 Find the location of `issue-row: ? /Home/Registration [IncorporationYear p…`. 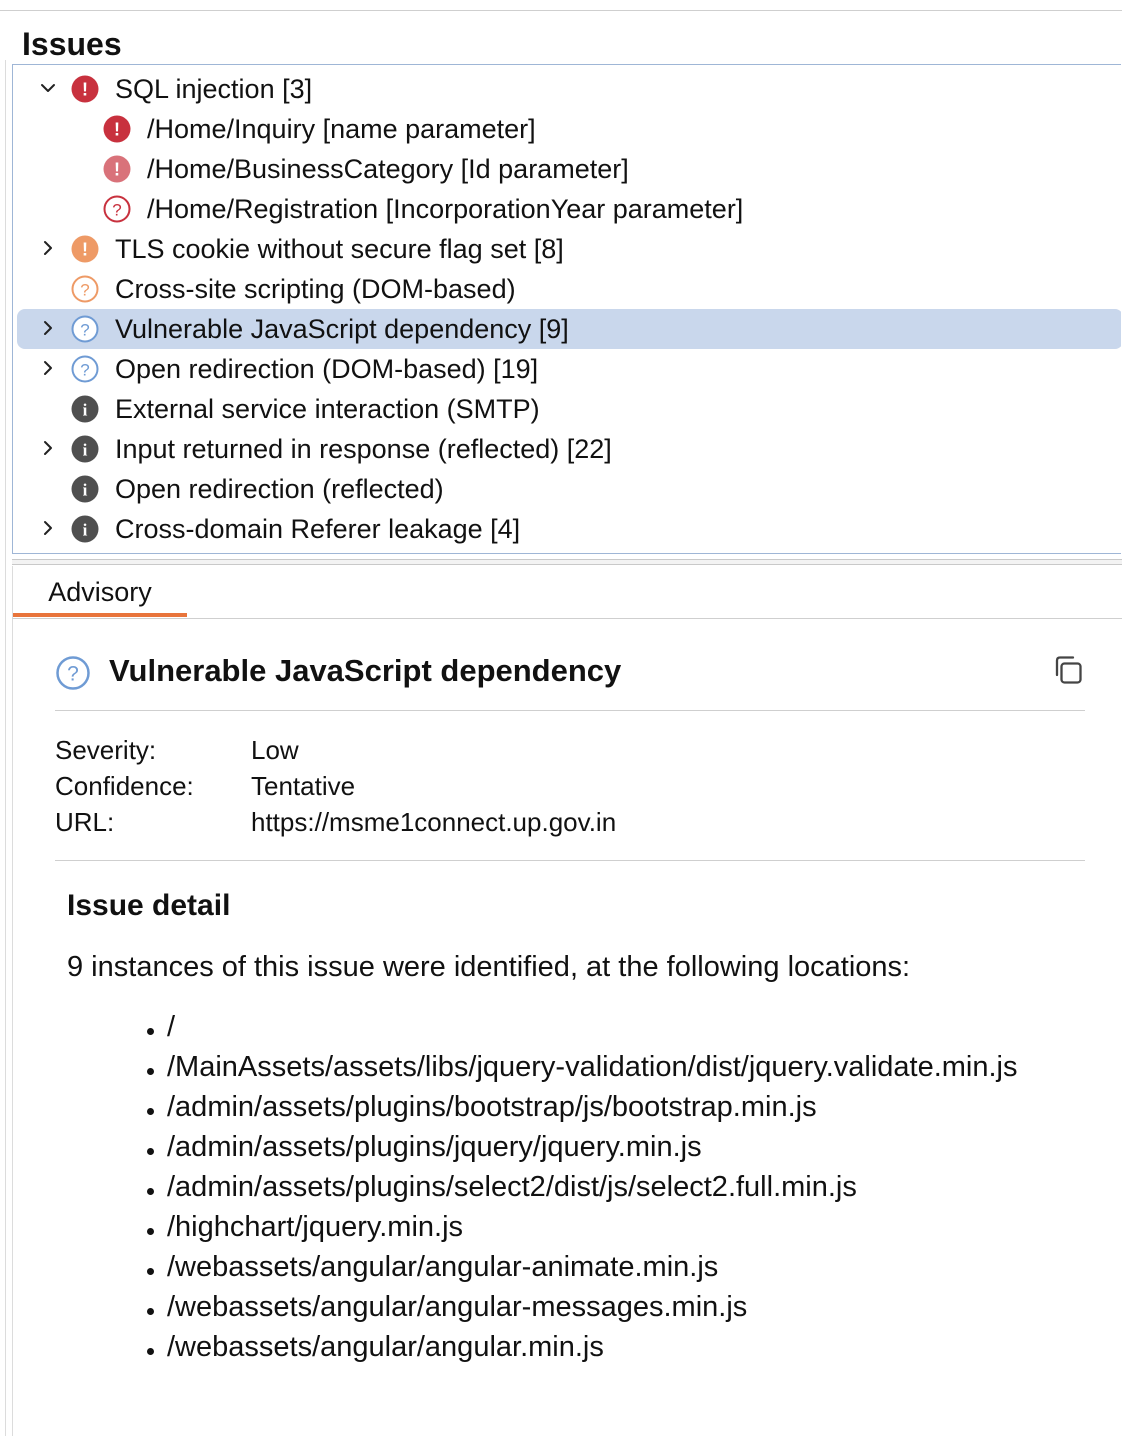

issue-row: ? /Home/Registration [IncorporationYear p… is located at coordinates (567, 209).